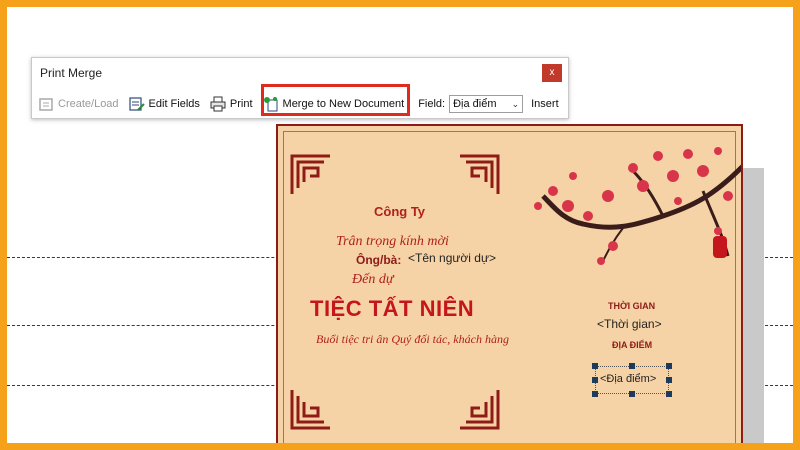 This screenshot has width=800, height=450. What do you see at coordinates (218, 104) in the screenshot?
I see `printer-icon` at bounding box center [218, 104].